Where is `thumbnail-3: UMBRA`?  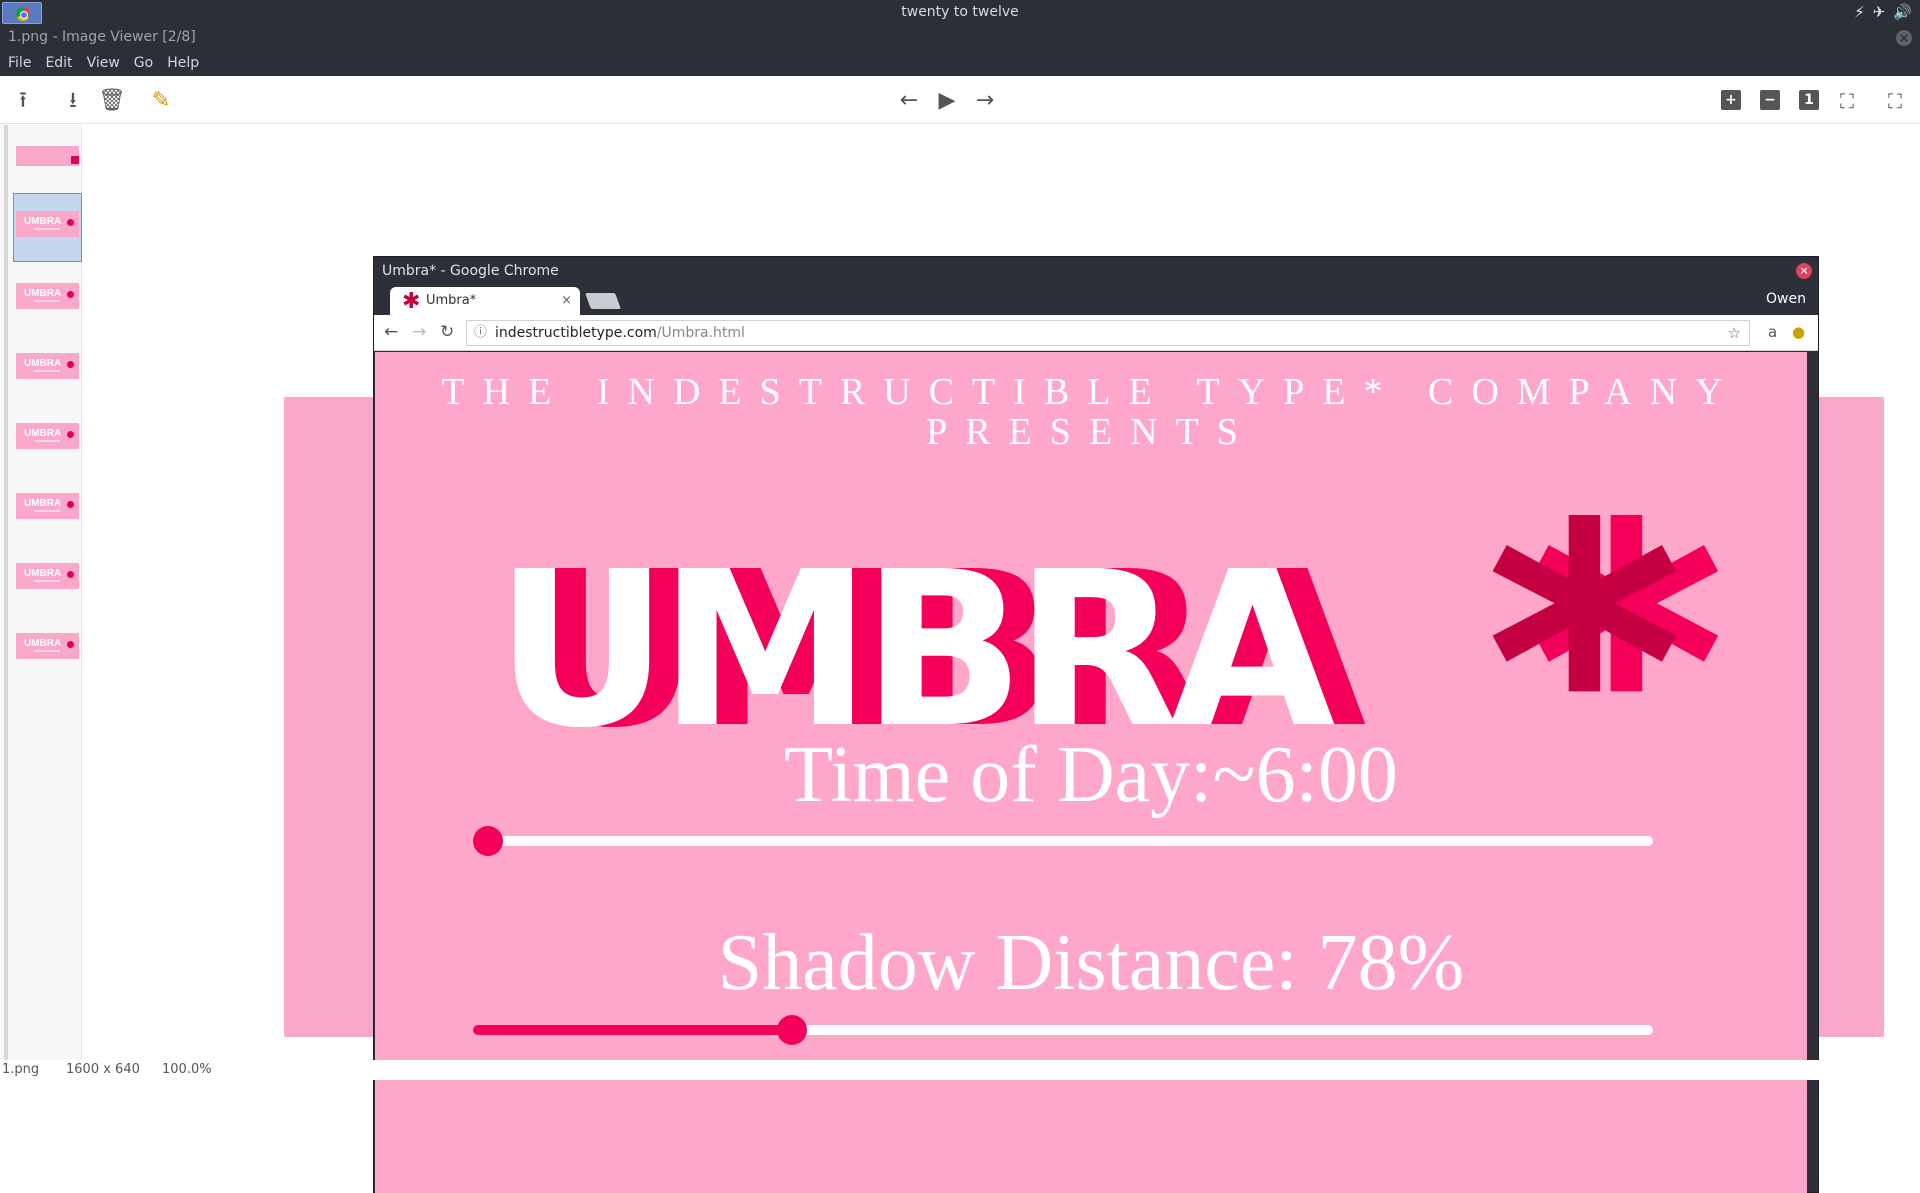 thumbnail-3: UMBRA is located at coordinates (47, 296).